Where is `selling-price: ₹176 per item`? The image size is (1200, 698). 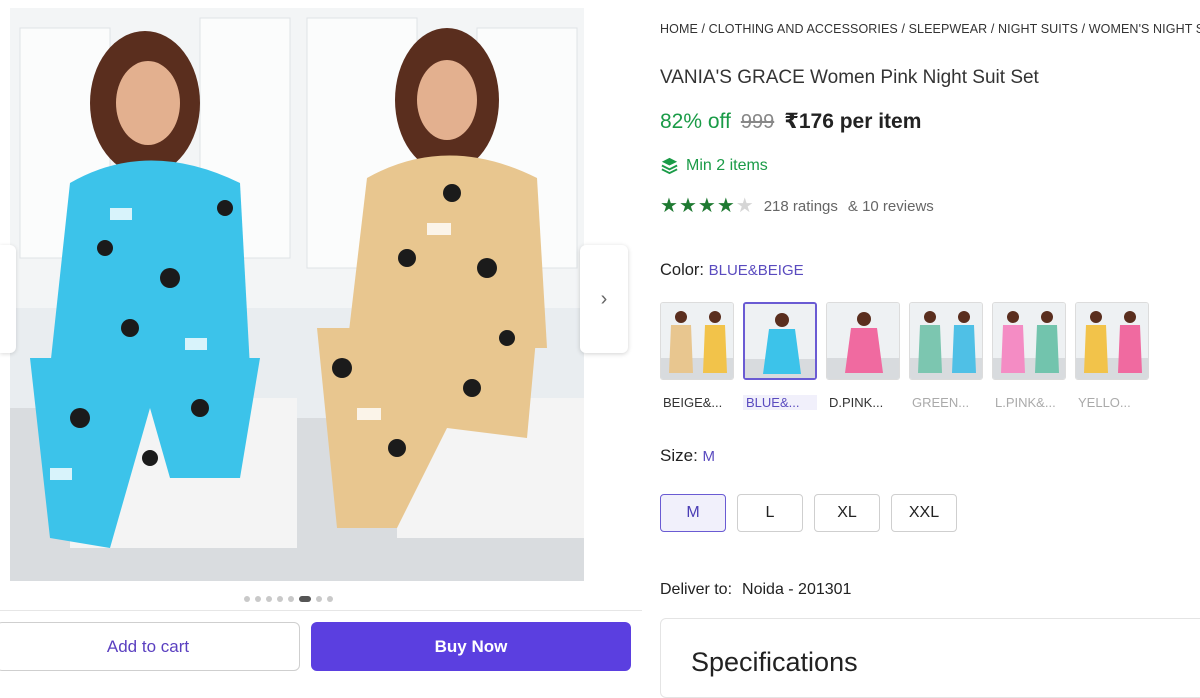 selling-price: ₹176 per item is located at coordinates (853, 121).